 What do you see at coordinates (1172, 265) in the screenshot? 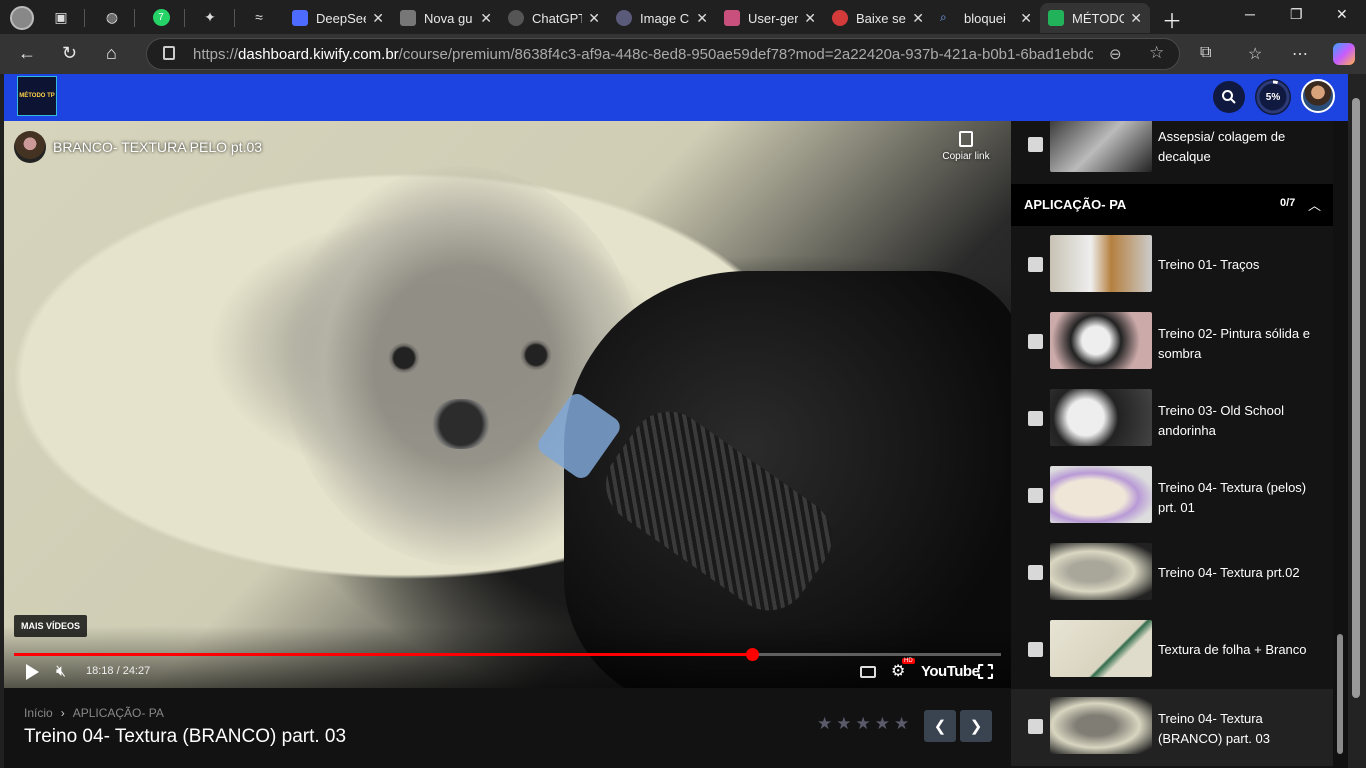
I see `list-item: Treino 01- Traços` at bounding box center [1172, 265].